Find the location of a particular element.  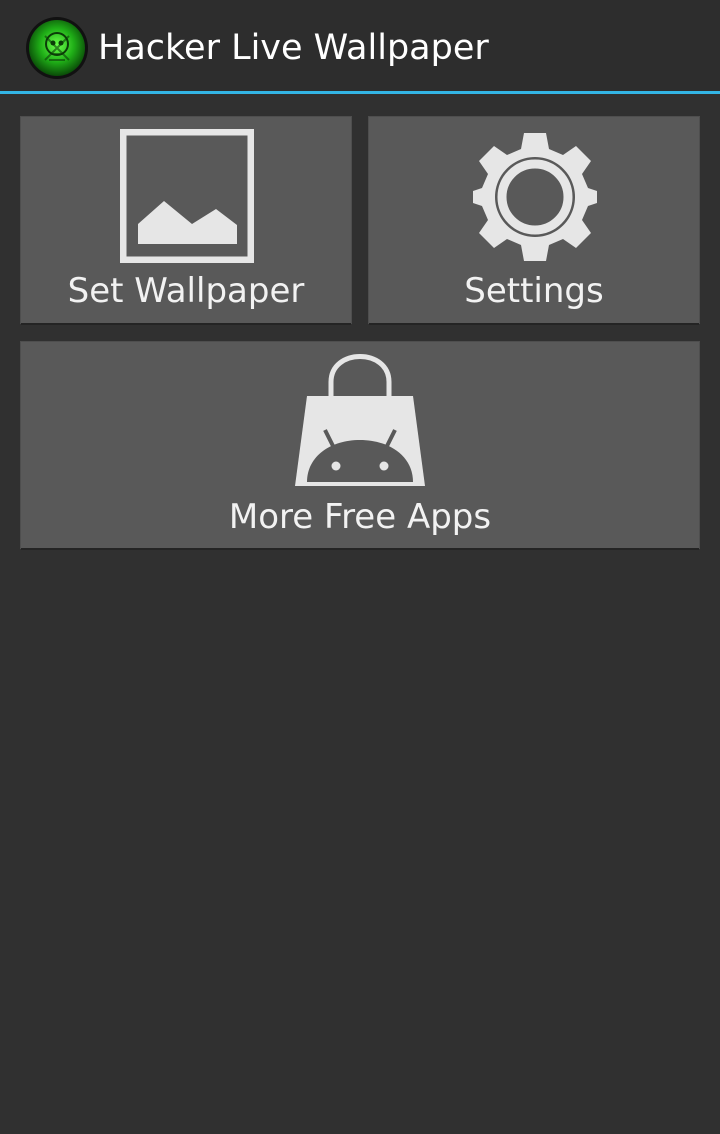

settings-label: Settings is located at coordinates (534, 291).